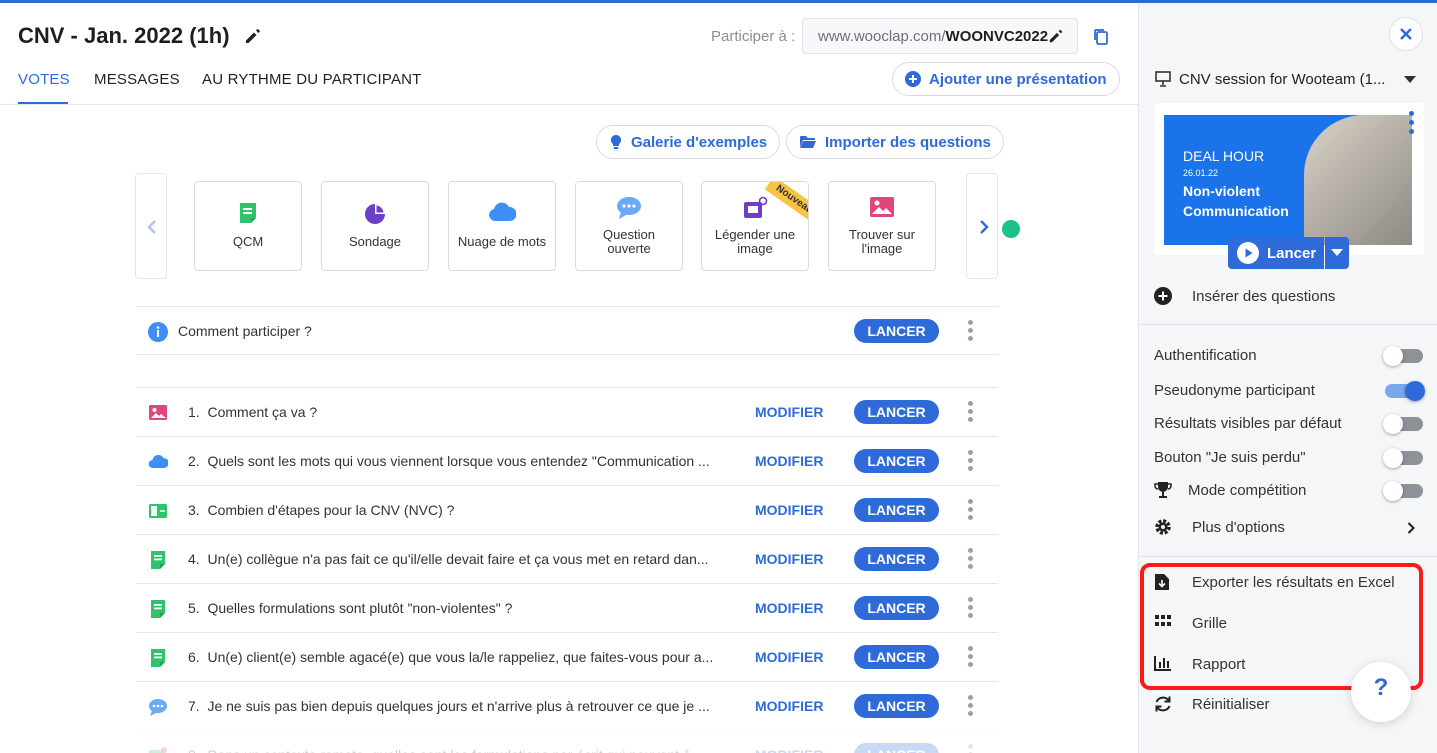 The image size is (1437, 753). I want to click on setting-label: Résultats visibles par défaut, so click(1248, 423).